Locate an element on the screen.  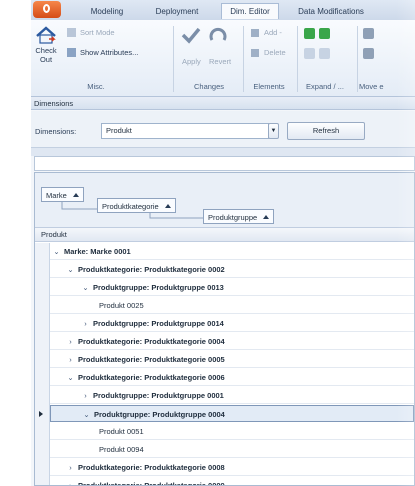
delete-element-icon is located at coordinates (255, 53).